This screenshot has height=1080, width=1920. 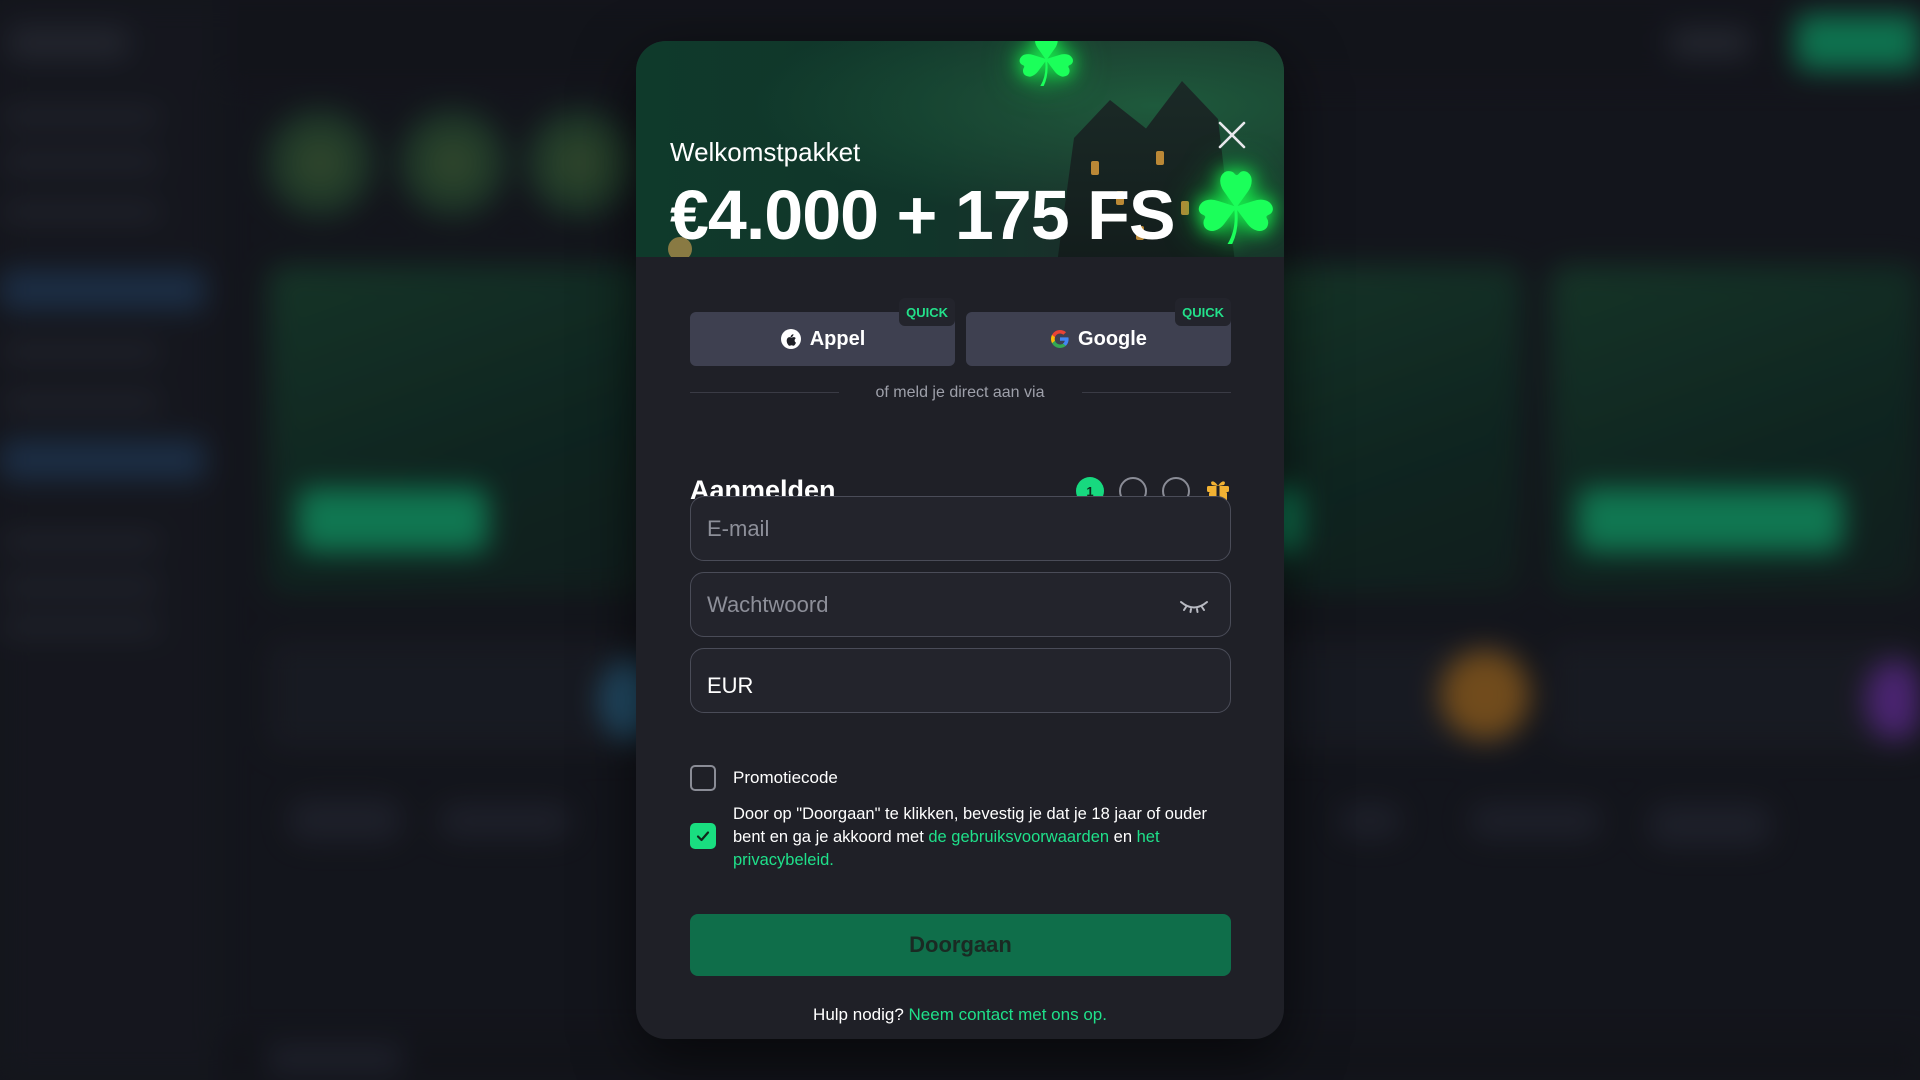 What do you see at coordinates (1112, 338) in the screenshot?
I see `google-signin-label: Google` at bounding box center [1112, 338].